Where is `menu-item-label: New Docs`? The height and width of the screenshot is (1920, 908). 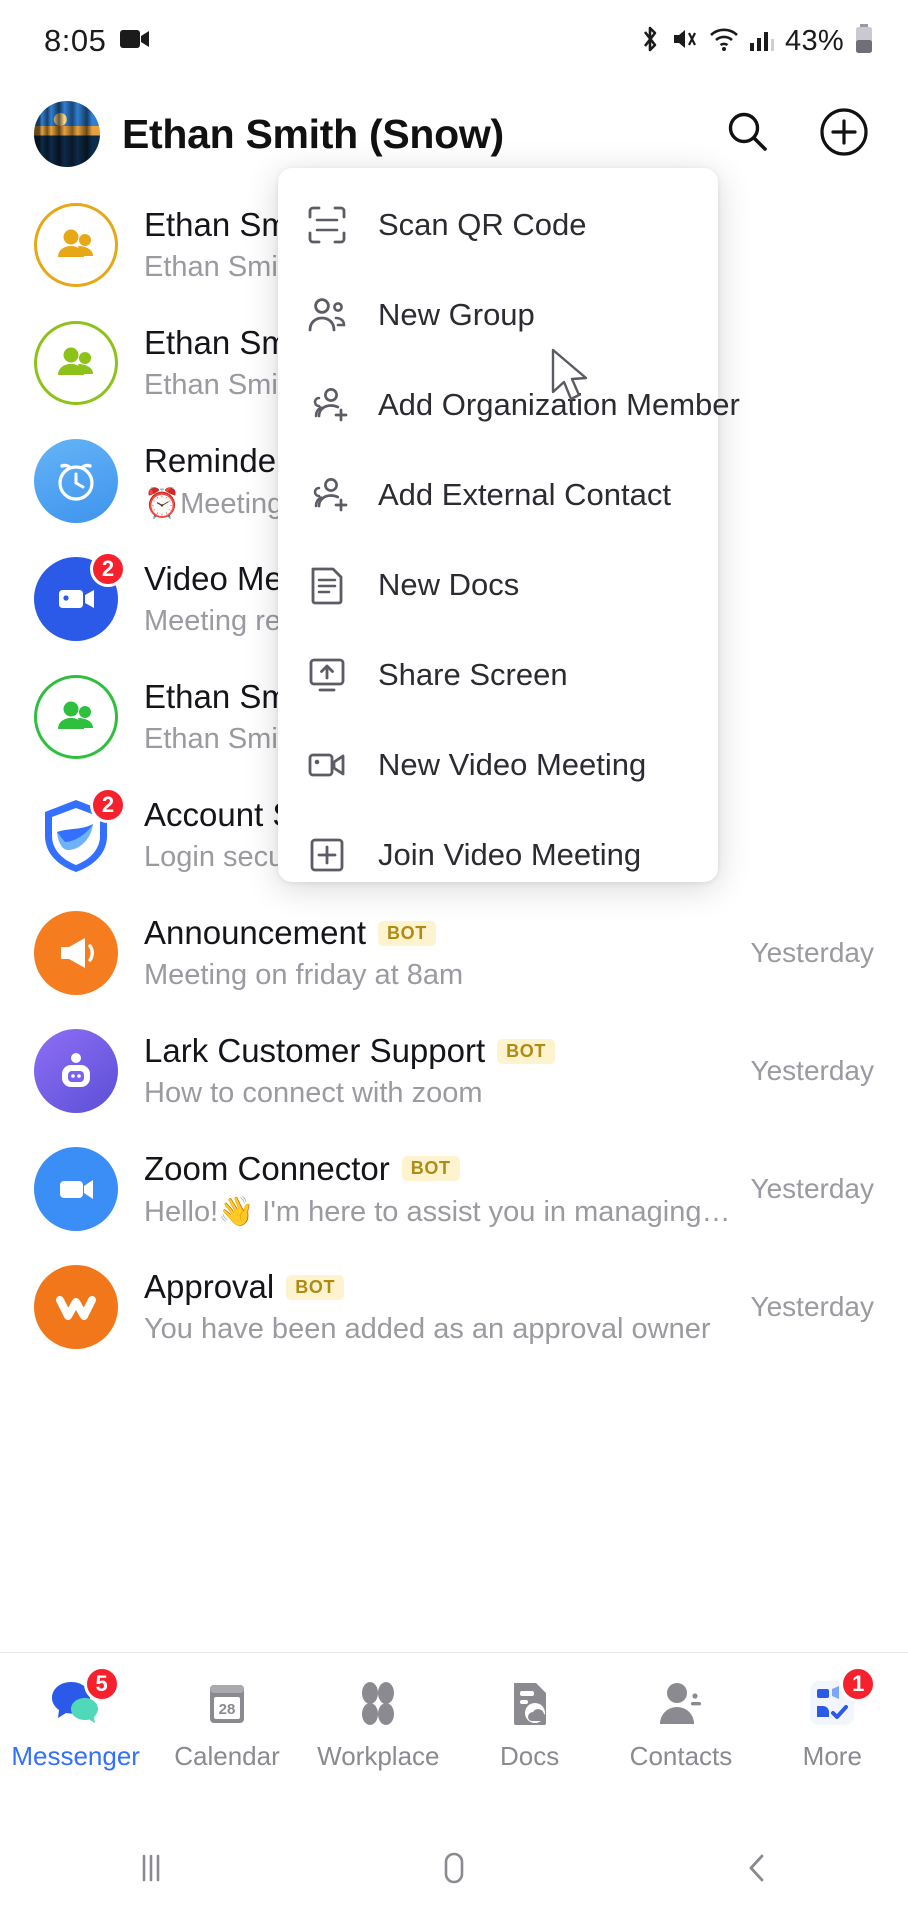
menu-item-label: New Docs is located at coordinates (449, 584).